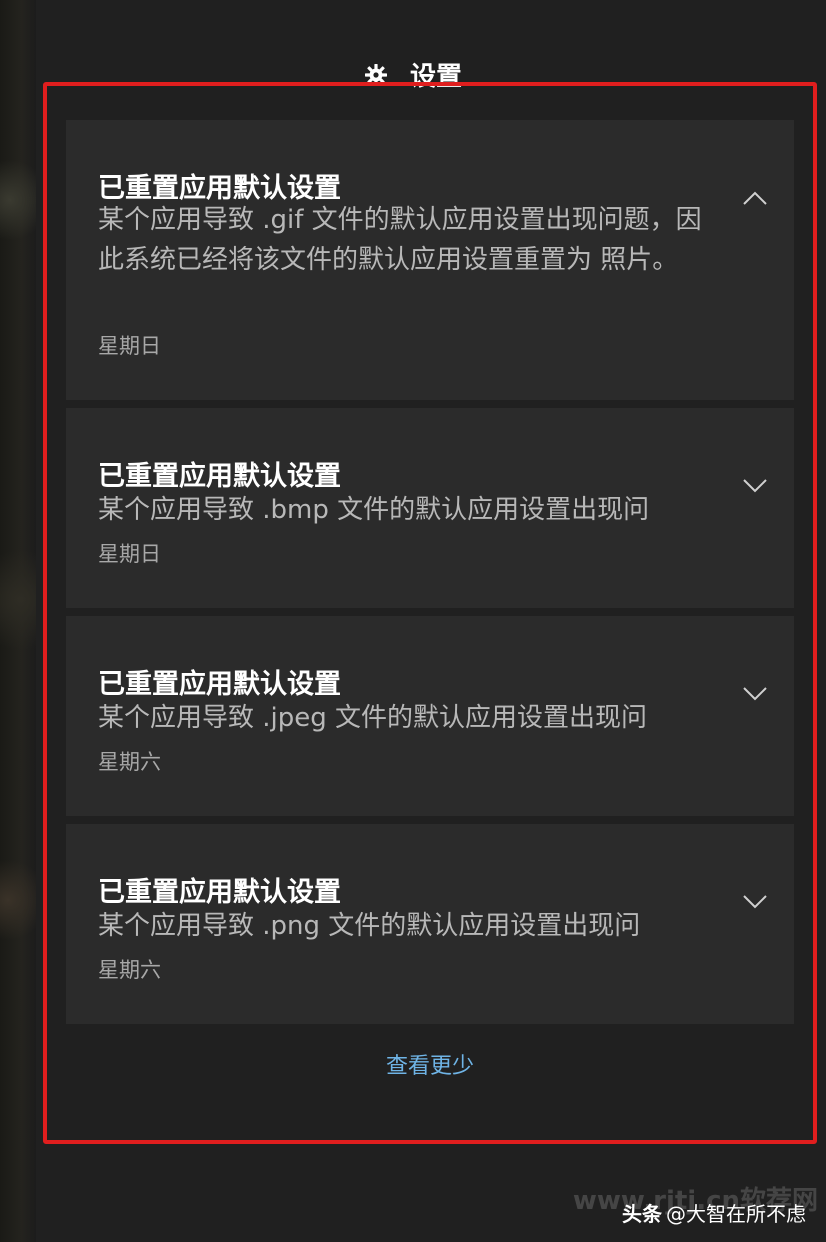 This screenshot has width=826, height=1242. What do you see at coordinates (642, 1214) in the screenshot?
I see `credit-brand: 头条` at bounding box center [642, 1214].